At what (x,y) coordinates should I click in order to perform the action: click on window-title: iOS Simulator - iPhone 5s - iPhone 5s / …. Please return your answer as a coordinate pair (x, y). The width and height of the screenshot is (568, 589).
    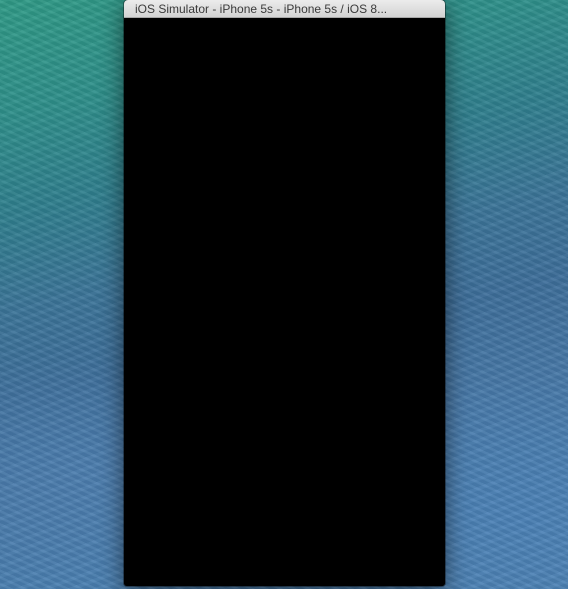
    Looking at the image, I should click on (261, 9).